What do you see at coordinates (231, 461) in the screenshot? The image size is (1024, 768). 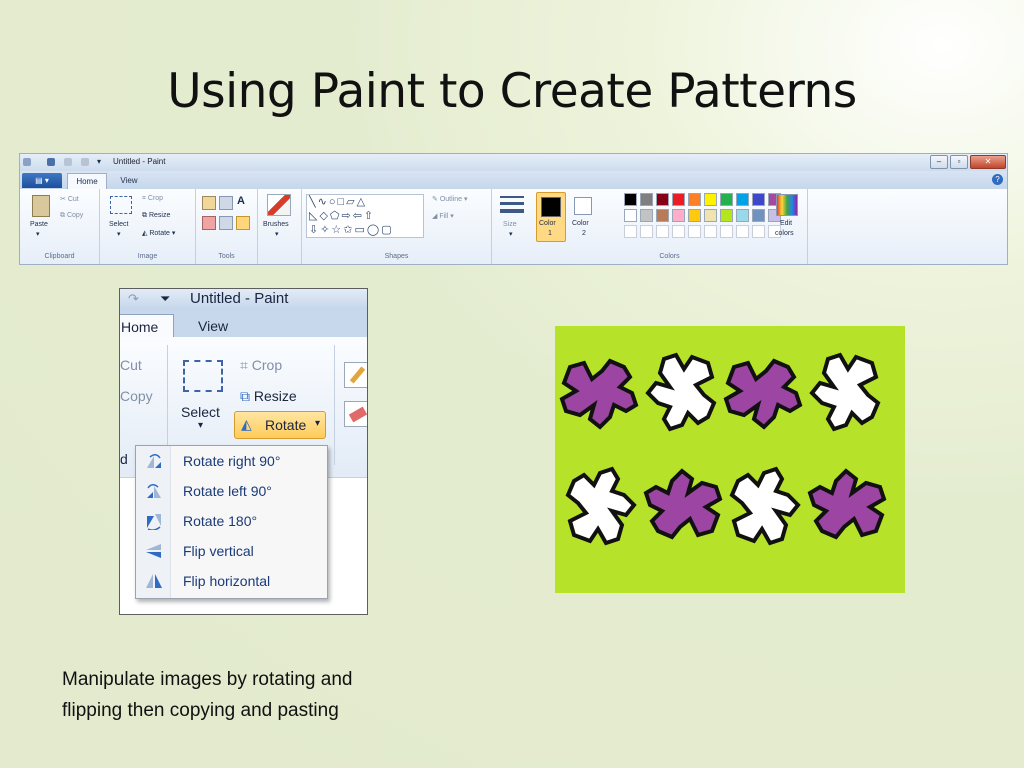 I see `menu-item-rotate-right: Rotate right 90°` at bounding box center [231, 461].